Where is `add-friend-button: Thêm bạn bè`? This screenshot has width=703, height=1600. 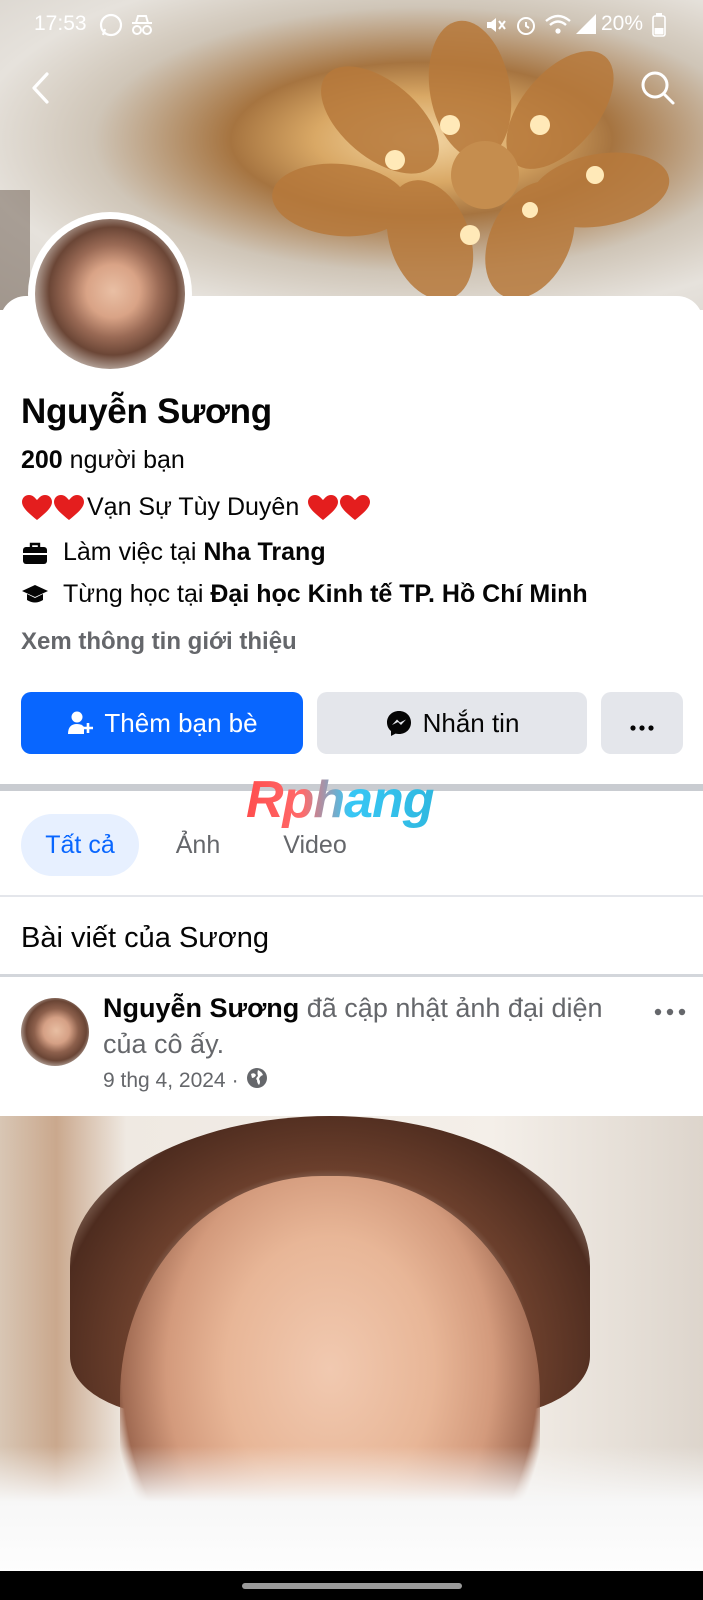 add-friend-button: Thêm bạn bè is located at coordinates (162, 723).